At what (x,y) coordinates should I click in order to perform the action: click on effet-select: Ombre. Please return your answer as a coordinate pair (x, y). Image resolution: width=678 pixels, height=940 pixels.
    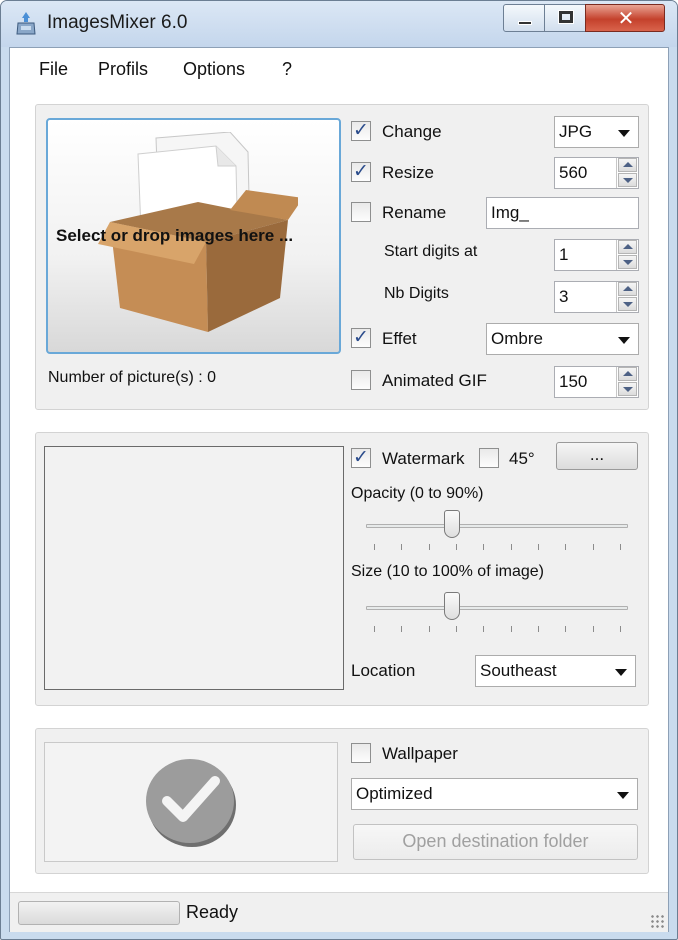
    Looking at the image, I should click on (562, 339).